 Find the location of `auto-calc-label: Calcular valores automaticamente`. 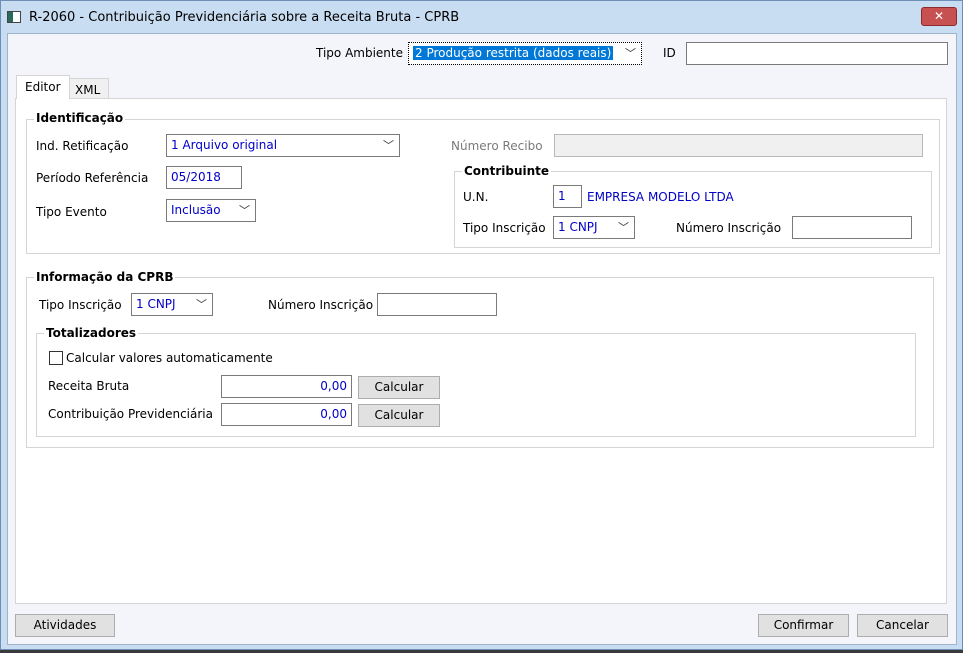

auto-calc-label: Calcular valores automaticamente is located at coordinates (169, 358).